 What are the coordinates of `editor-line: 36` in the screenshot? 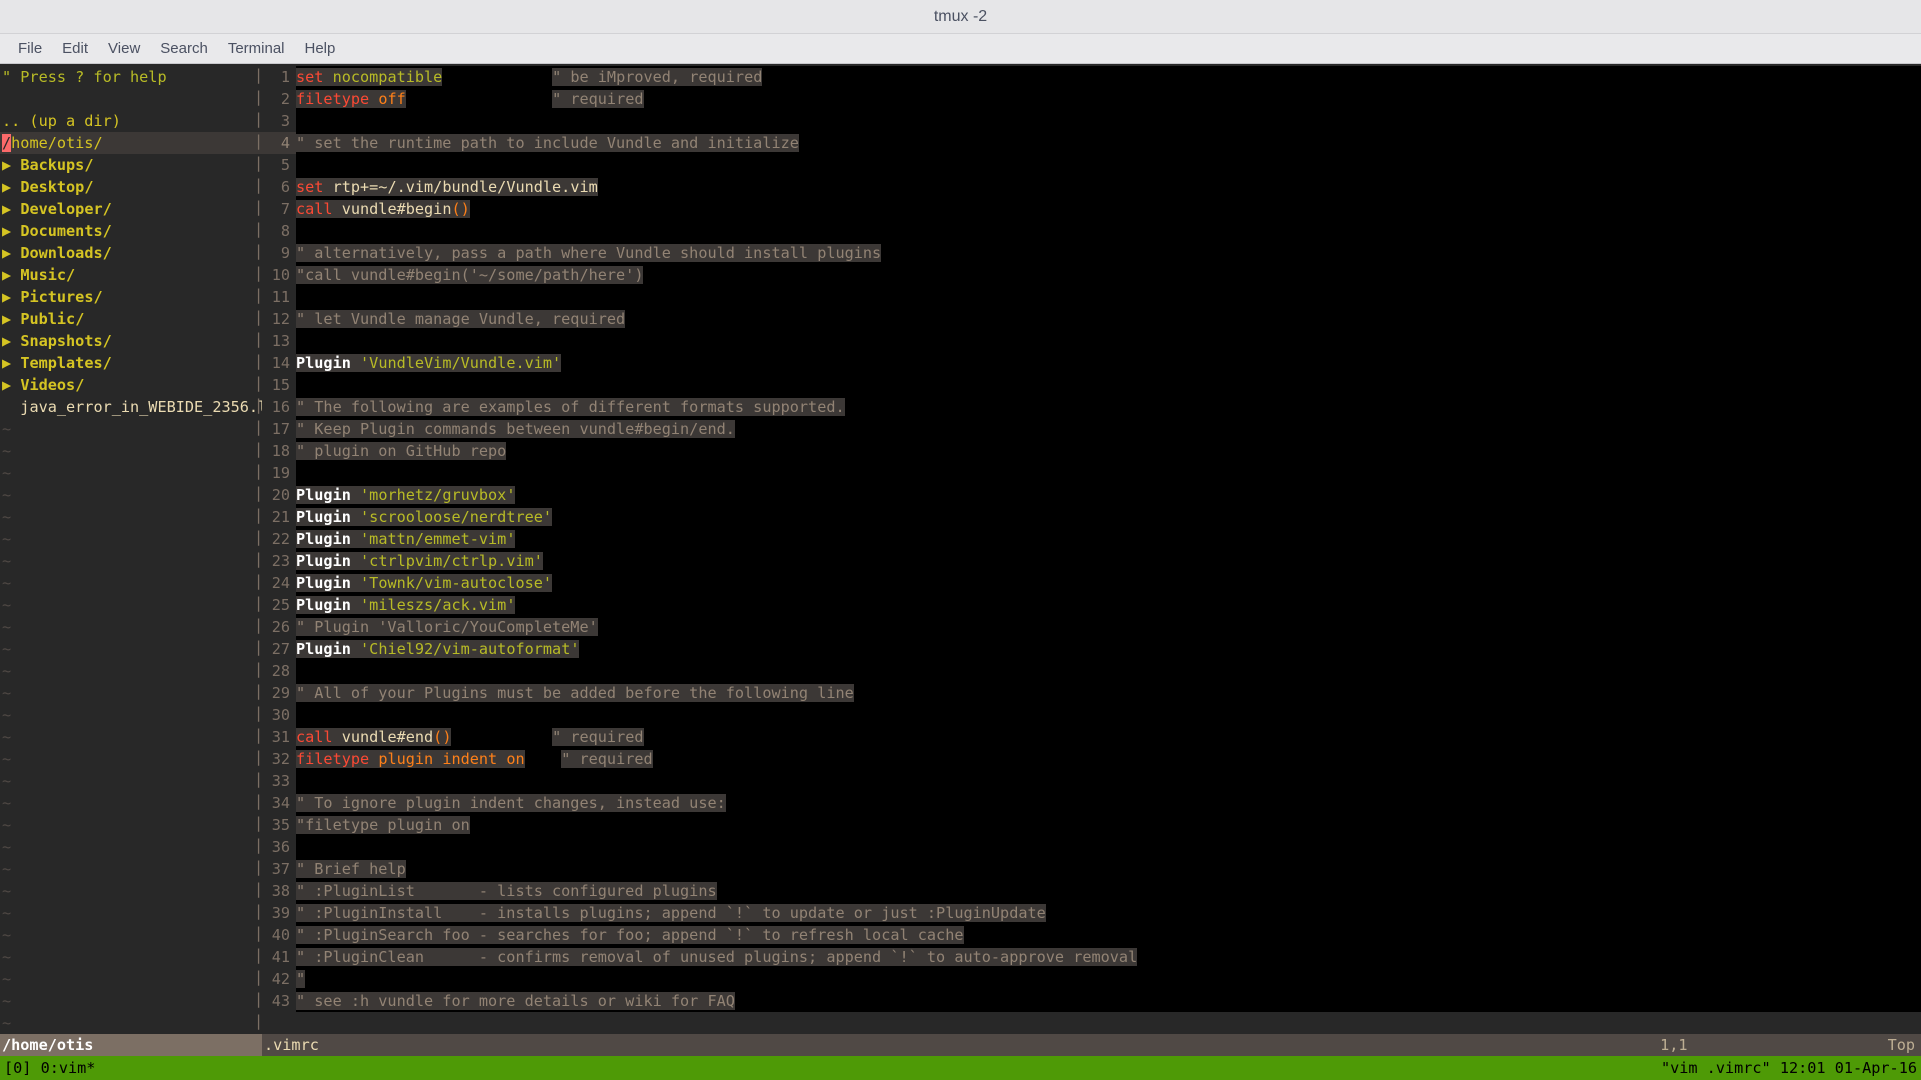 It's located at (1091, 847).